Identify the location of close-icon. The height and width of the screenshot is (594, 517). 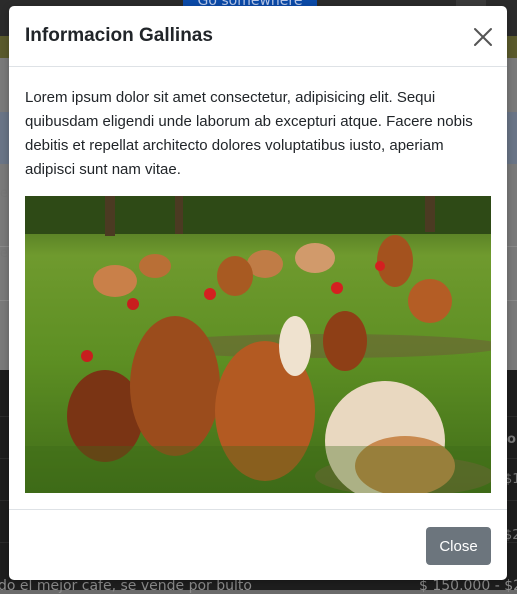
(483, 37).